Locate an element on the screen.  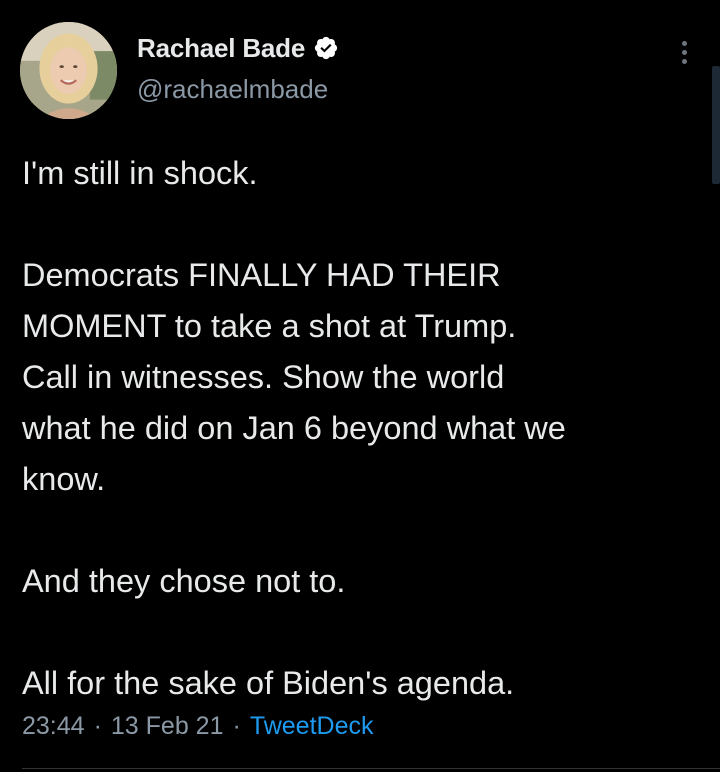
divider is located at coordinates (371, 768).